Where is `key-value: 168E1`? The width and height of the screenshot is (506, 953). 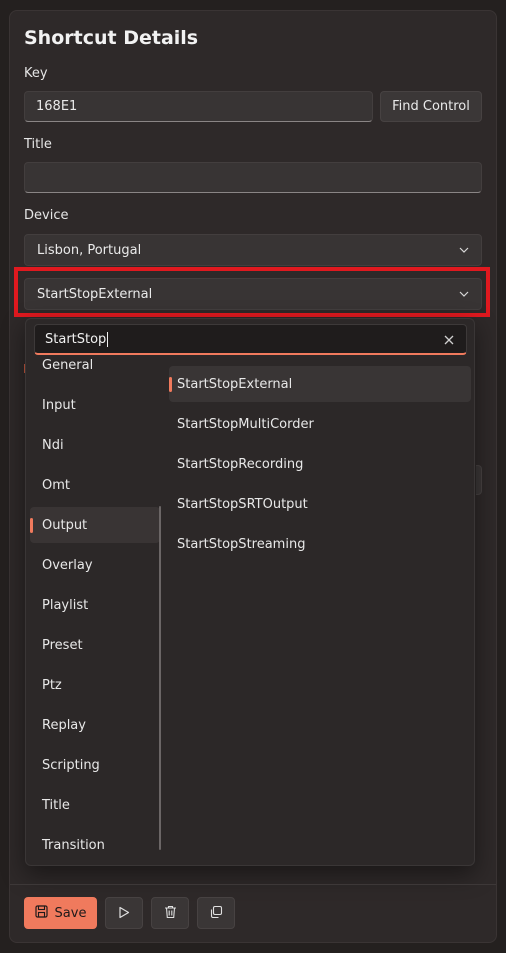
key-value: 168E1 is located at coordinates (57, 106).